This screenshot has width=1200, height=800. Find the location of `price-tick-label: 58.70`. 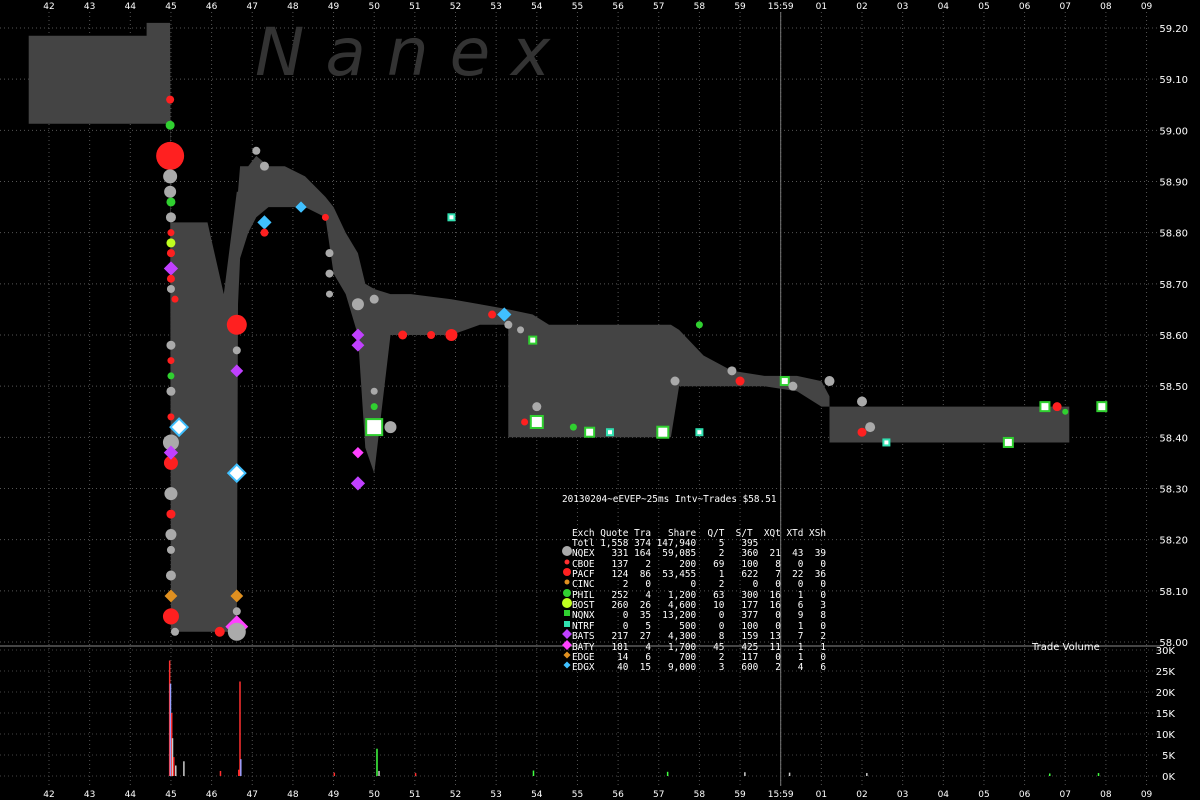

price-tick-label: 58.70 is located at coordinates (1173, 285).